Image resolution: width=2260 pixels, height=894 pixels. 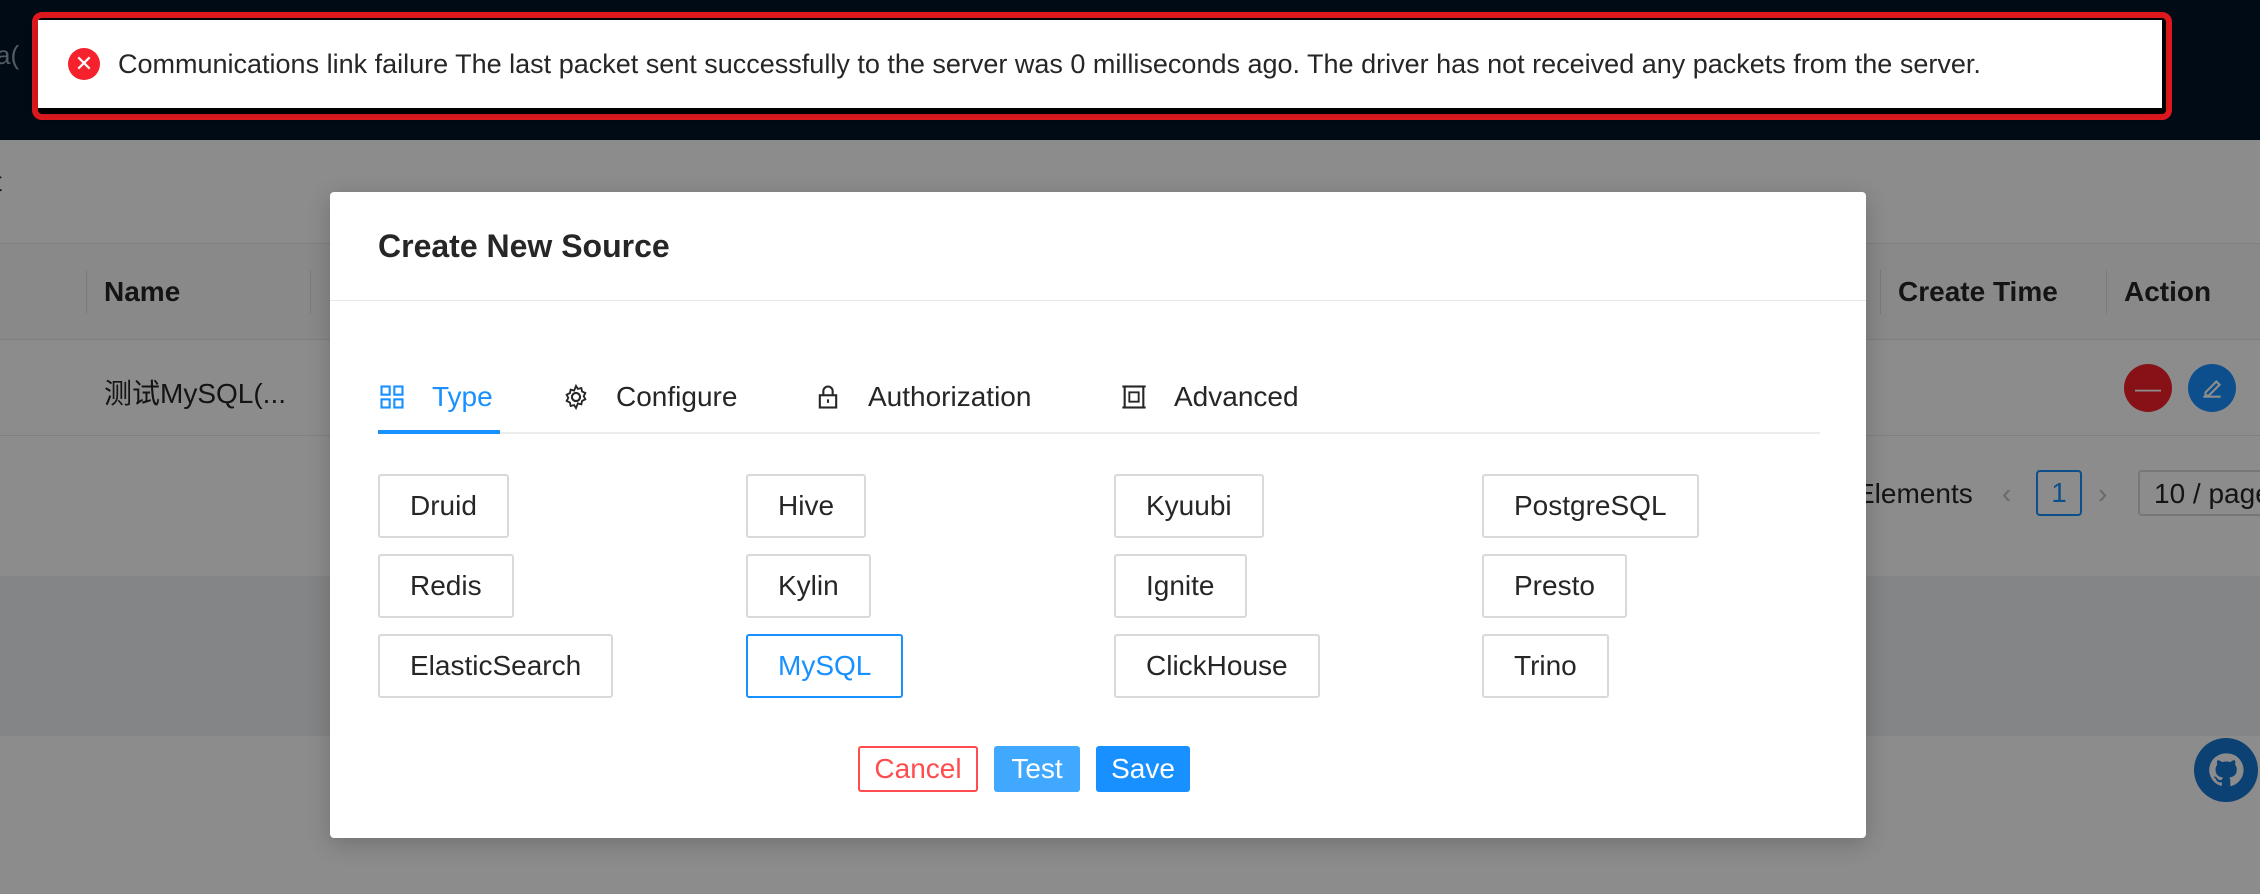 What do you see at coordinates (1590, 506) in the screenshot?
I see `source-type-postgresql: PostgreSQL` at bounding box center [1590, 506].